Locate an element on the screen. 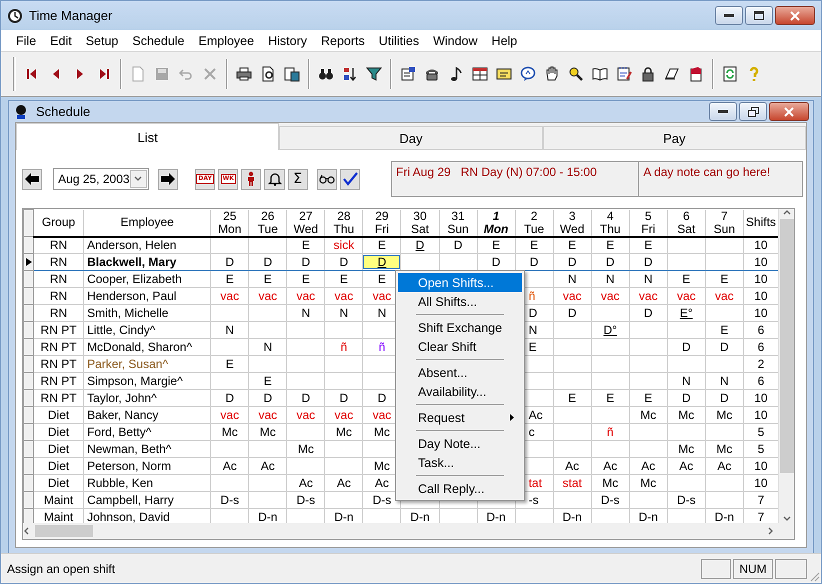 The image size is (822, 584). resize-grip-icon is located at coordinates (815, 577).